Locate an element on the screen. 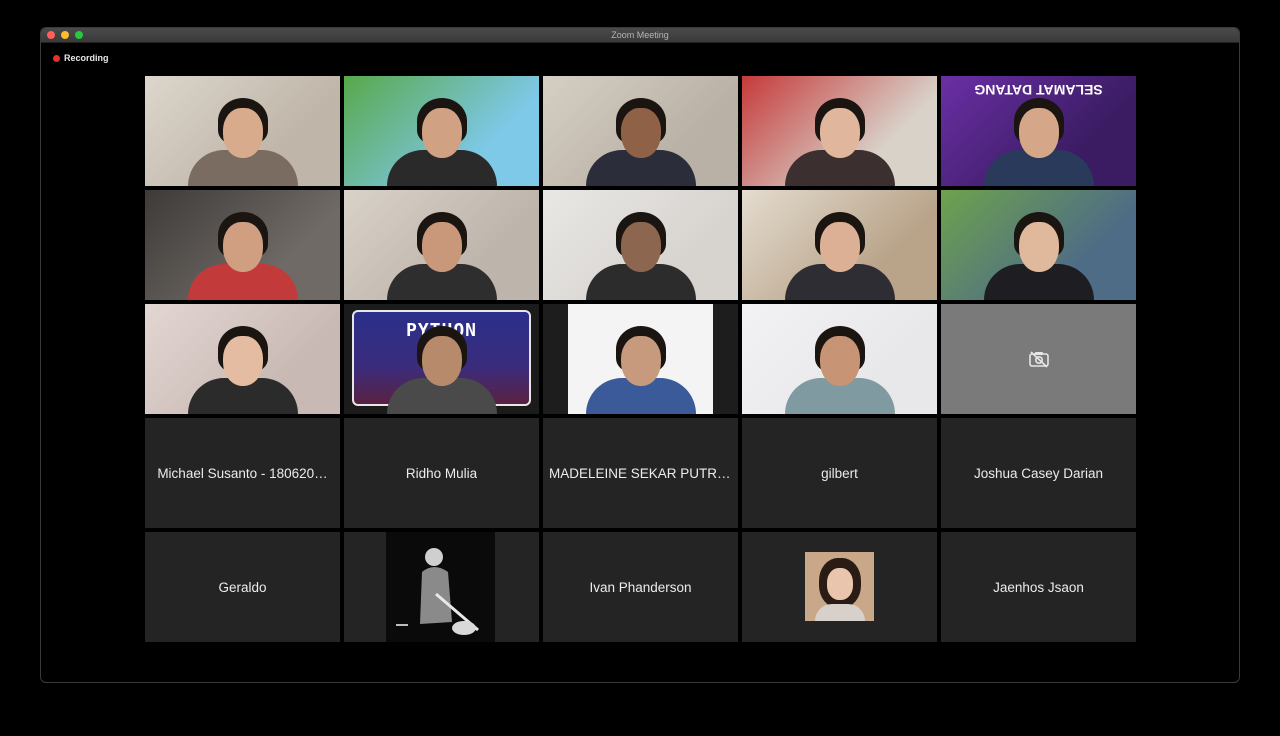 The image size is (1280, 736). camera-off-icon is located at coordinates (1038, 359).